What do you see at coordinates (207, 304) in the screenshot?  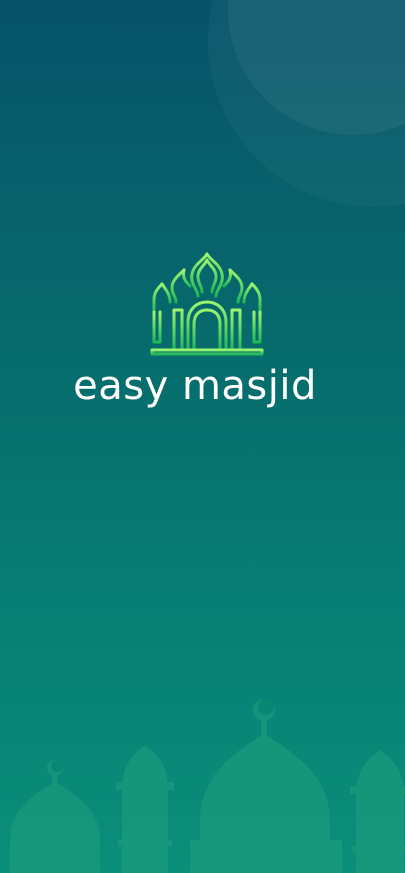 I see `mosque-arch-logo-icon` at bounding box center [207, 304].